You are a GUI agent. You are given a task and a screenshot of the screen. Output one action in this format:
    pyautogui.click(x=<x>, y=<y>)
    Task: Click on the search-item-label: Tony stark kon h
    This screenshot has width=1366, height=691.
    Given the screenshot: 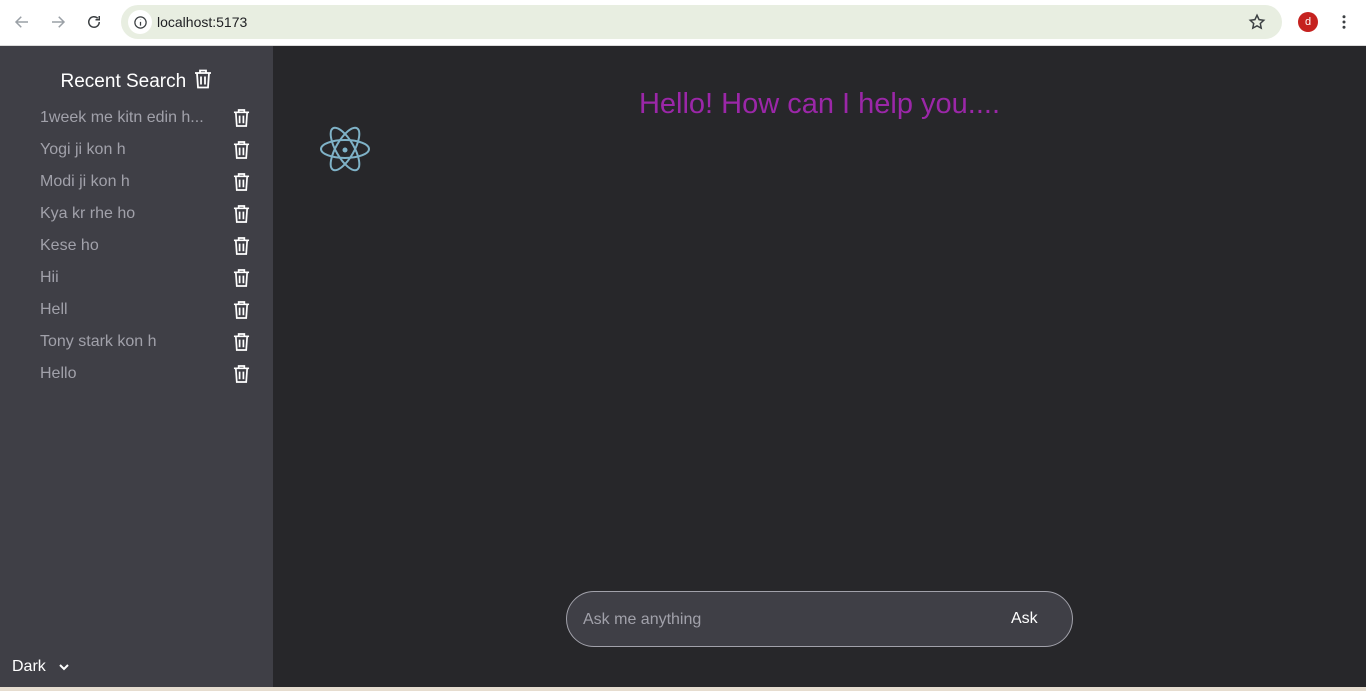 What is the action you would take?
    pyautogui.click(x=125, y=342)
    